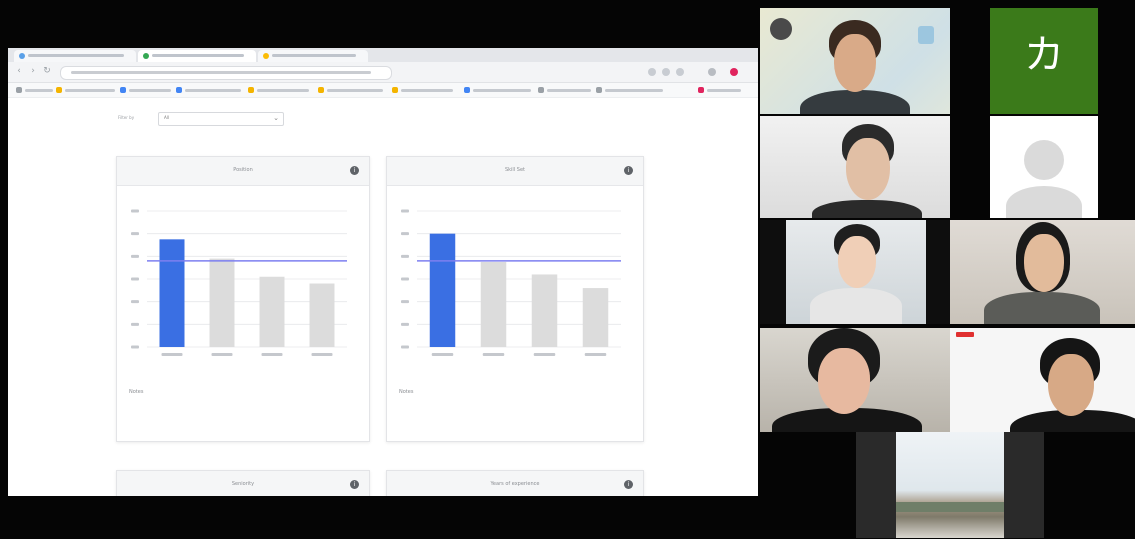 The image size is (1135, 539). I want to click on chart-card: Seniority i, so click(243, 483).